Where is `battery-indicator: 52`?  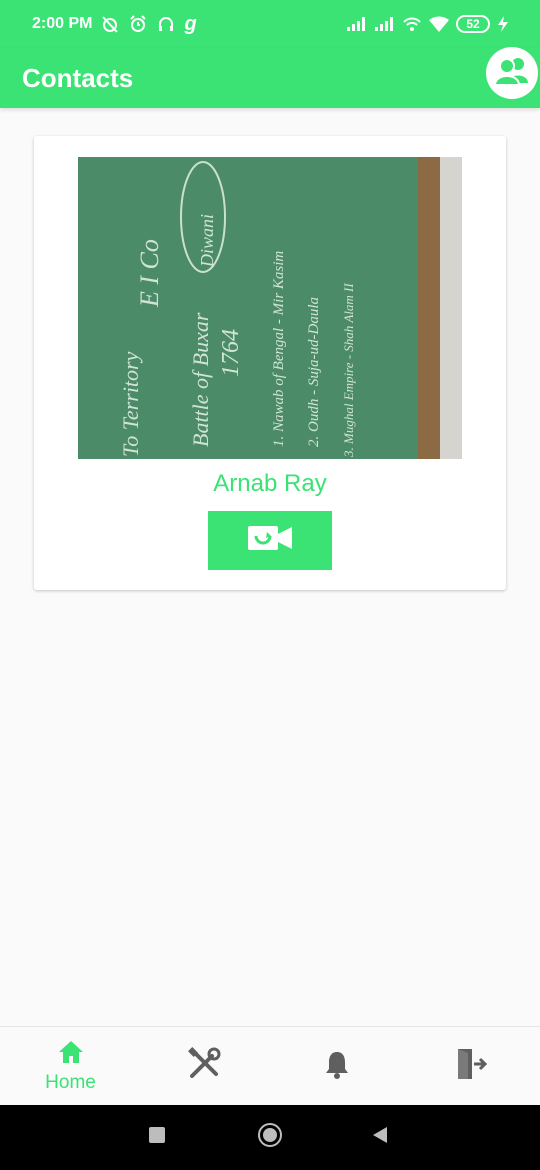
battery-indicator: 52 is located at coordinates (473, 24).